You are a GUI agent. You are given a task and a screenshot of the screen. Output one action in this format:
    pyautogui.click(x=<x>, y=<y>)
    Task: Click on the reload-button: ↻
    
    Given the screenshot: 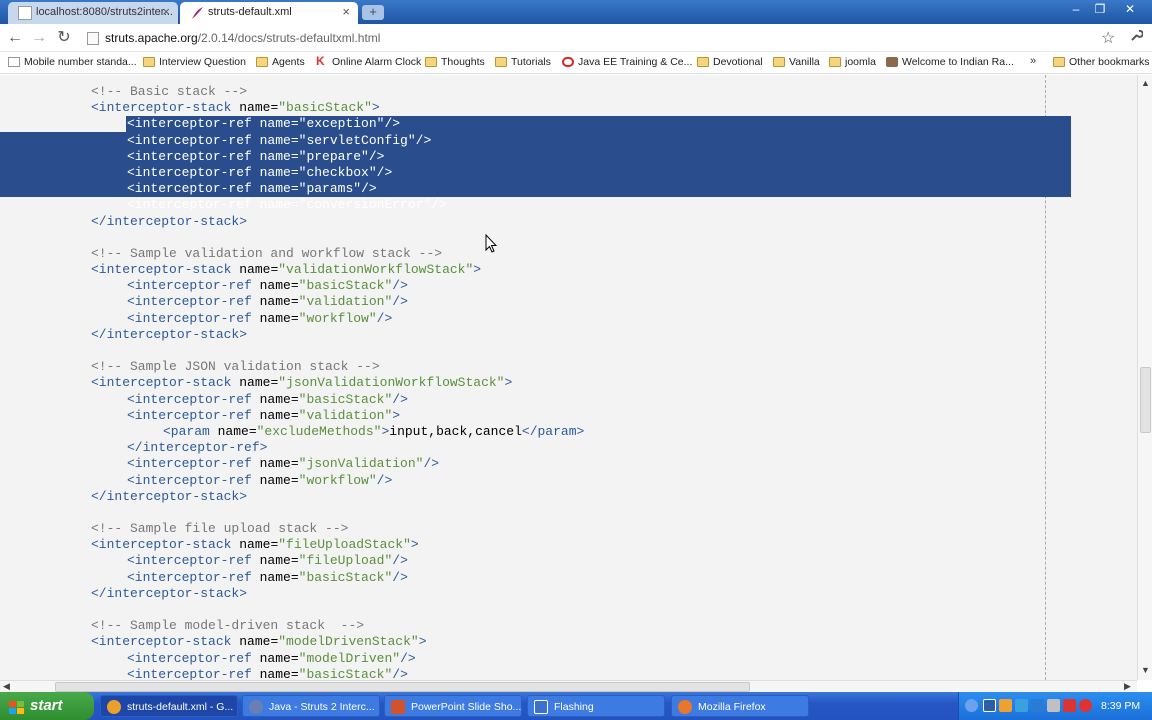 What is the action you would take?
    pyautogui.click(x=64, y=38)
    